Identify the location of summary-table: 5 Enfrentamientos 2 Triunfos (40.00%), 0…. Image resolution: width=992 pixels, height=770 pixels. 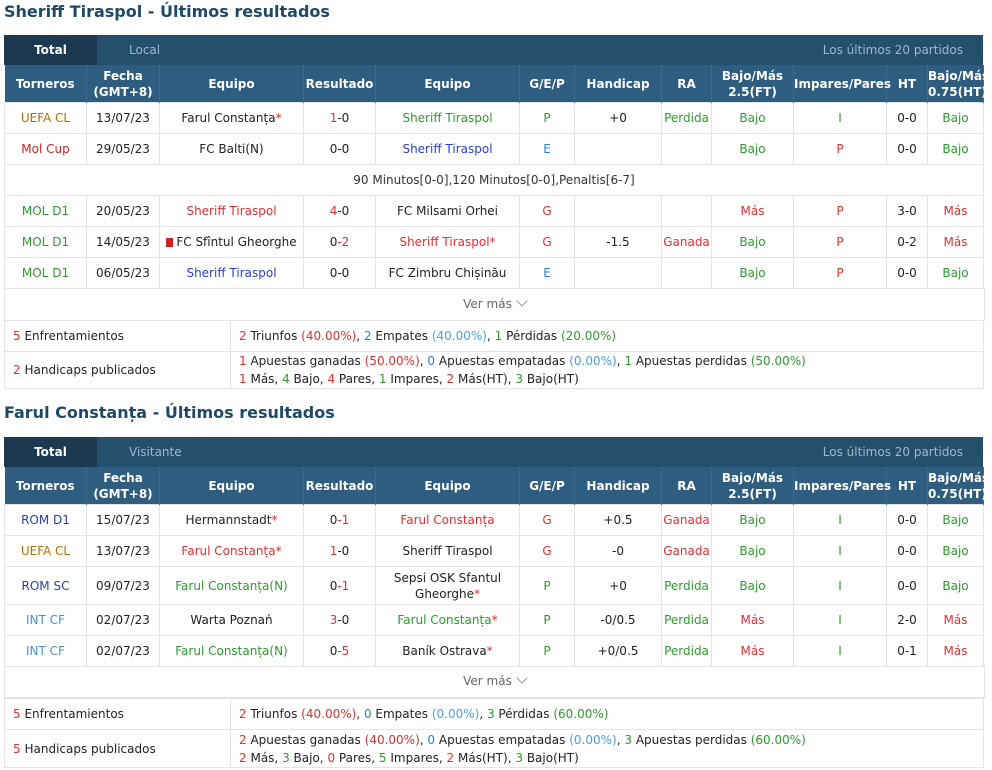
(494, 733).